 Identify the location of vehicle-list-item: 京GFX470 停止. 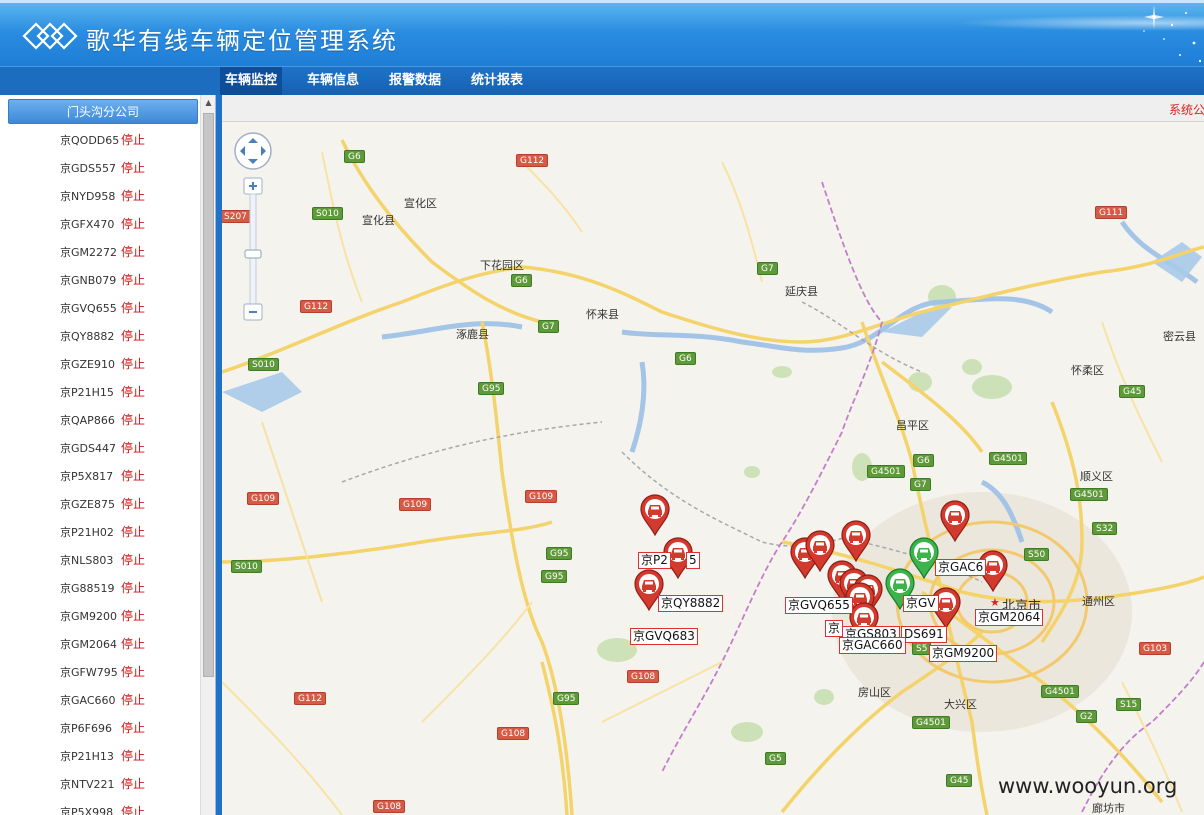
(100, 223).